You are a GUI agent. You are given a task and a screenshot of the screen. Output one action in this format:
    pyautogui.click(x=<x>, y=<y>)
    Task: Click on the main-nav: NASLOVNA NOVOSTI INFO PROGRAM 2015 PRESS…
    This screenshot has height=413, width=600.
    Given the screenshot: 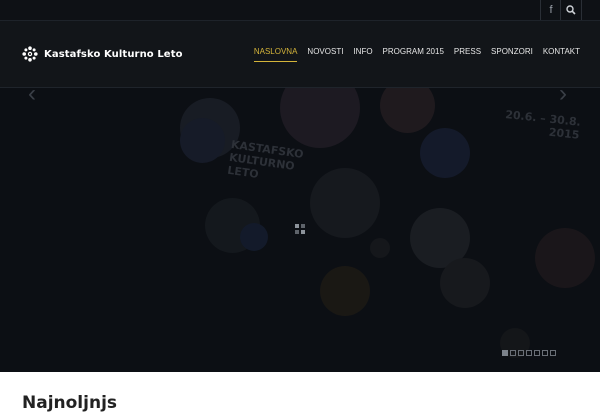 What is the action you would take?
    pyautogui.click(x=412, y=54)
    